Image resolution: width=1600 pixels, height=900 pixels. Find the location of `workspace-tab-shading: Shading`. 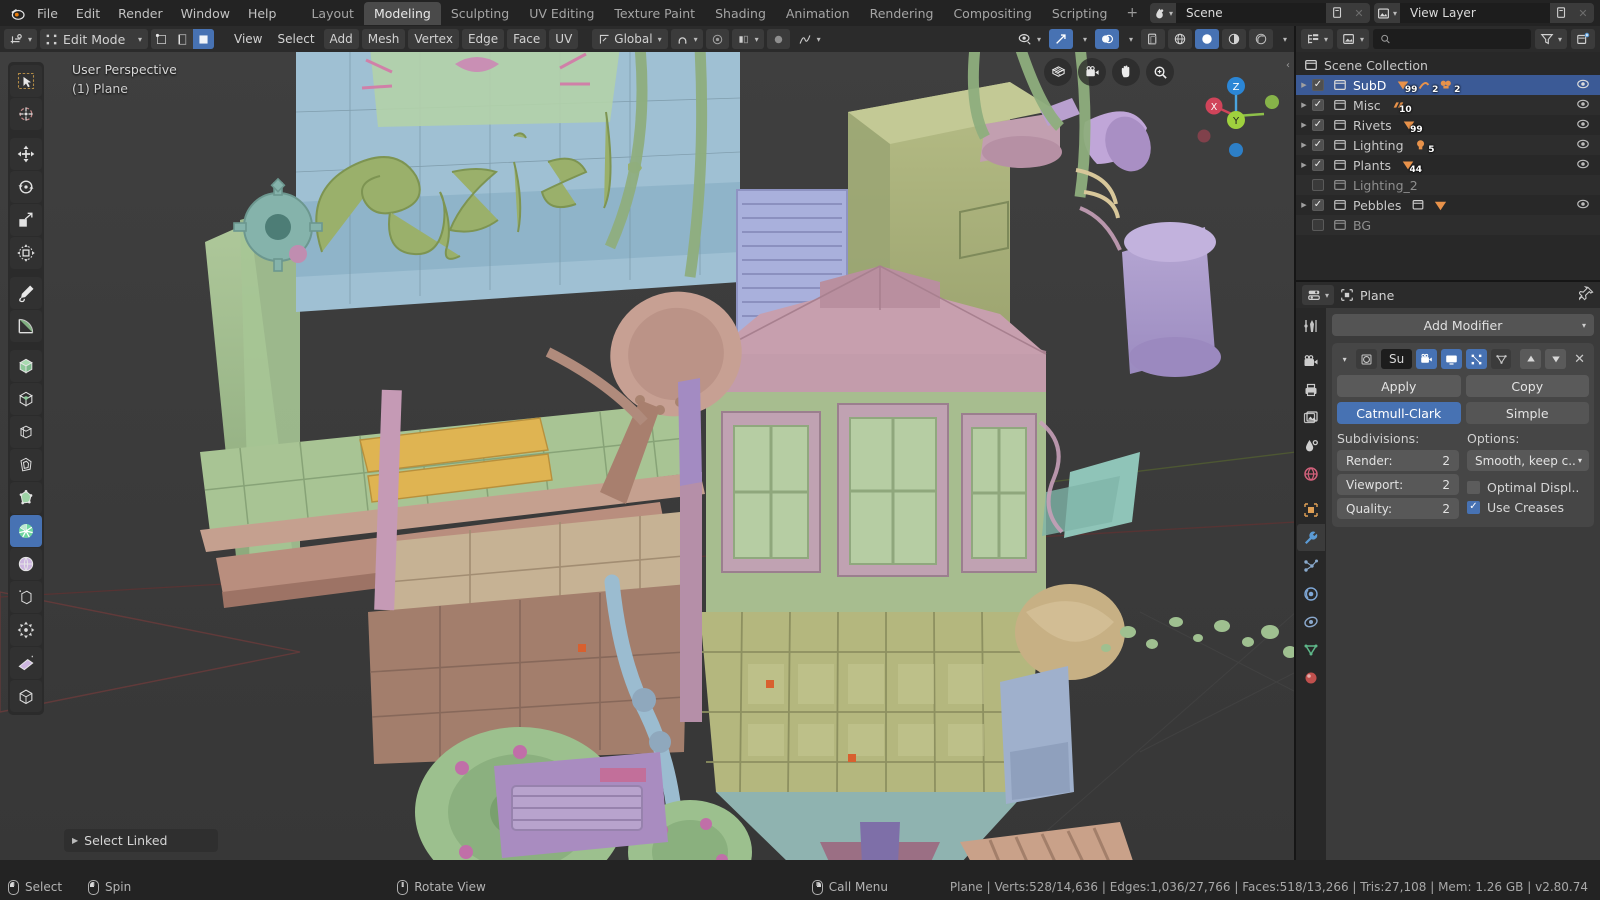

workspace-tab-shading: Shading is located at coordinates (740, 13).